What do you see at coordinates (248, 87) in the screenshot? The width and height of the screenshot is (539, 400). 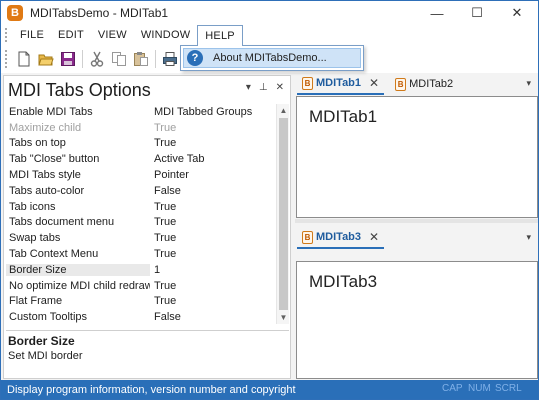 I see `panel-dropdown-icon: ▾` at bounding box center [248, 87].